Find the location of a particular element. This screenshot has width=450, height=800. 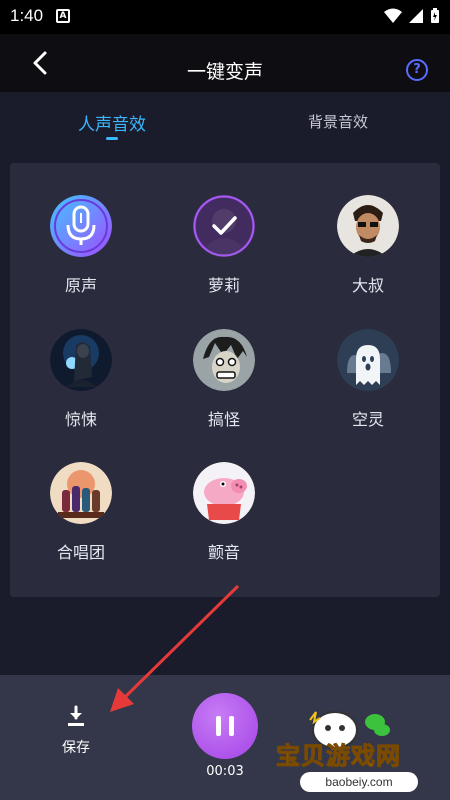

watermark-url: baobeiy.com is located at coordinates (359, 782).